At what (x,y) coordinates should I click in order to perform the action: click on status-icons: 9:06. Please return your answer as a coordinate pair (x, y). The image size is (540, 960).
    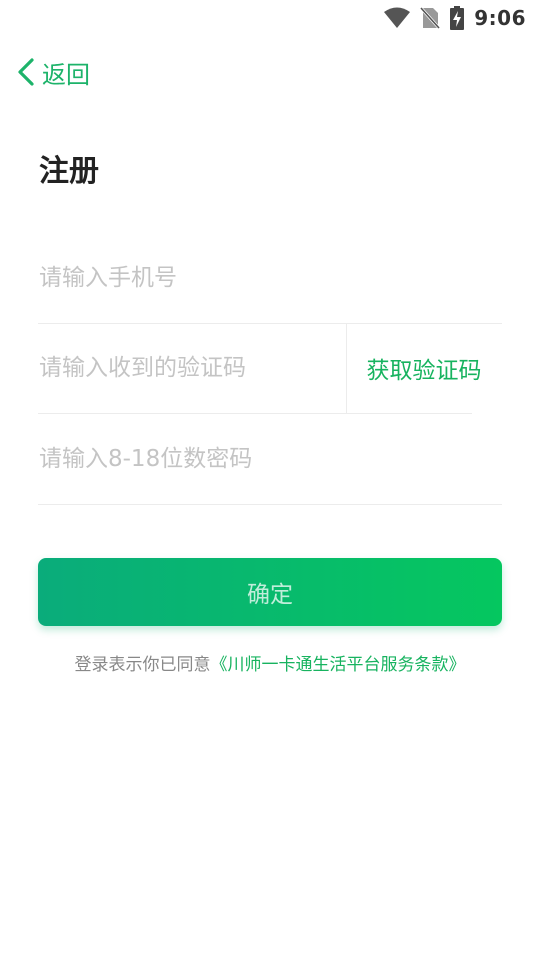
    Looking at the image, I should click on (455, 18).